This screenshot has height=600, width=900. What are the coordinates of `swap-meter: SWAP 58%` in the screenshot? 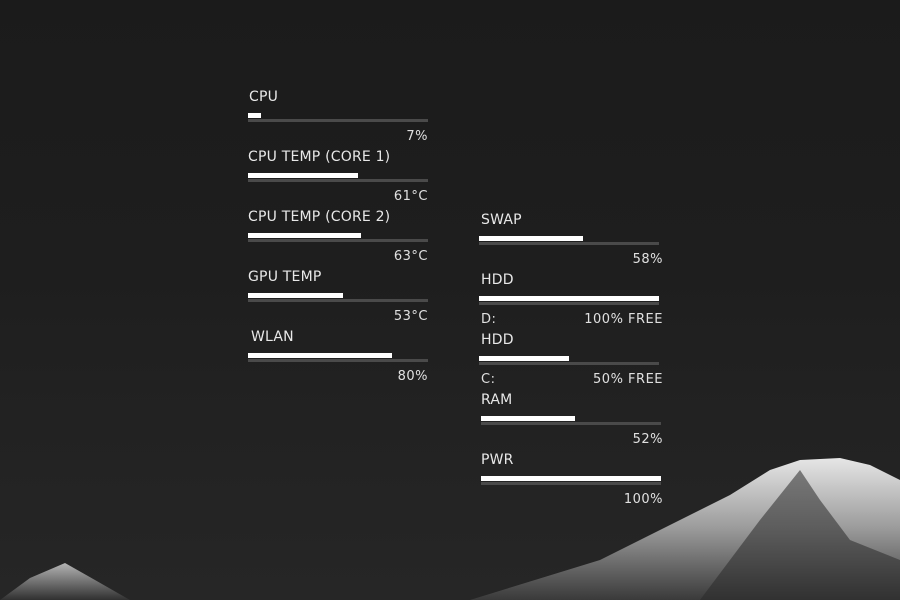 It's located at (572, 241).